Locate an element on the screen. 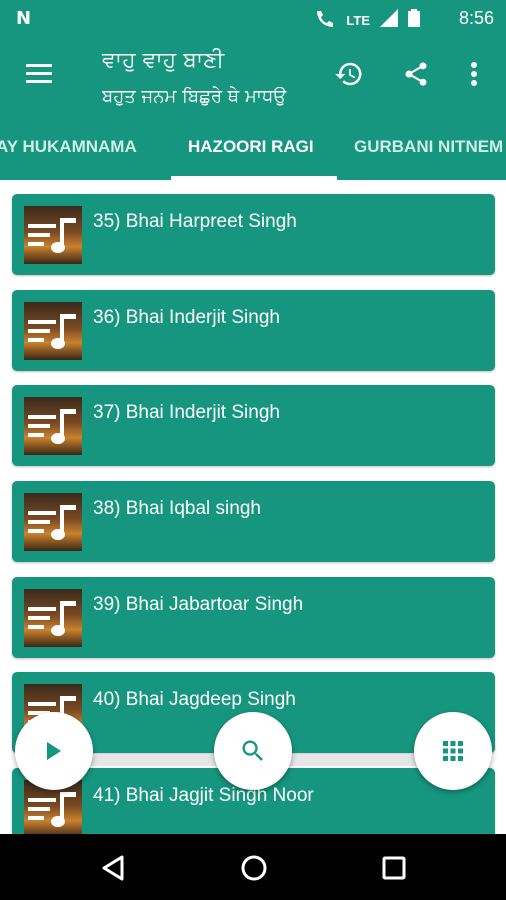 The image size is (506, 900). list-item: 39) Bhai Jabartoar Singh is located at coordinates (253, 617).